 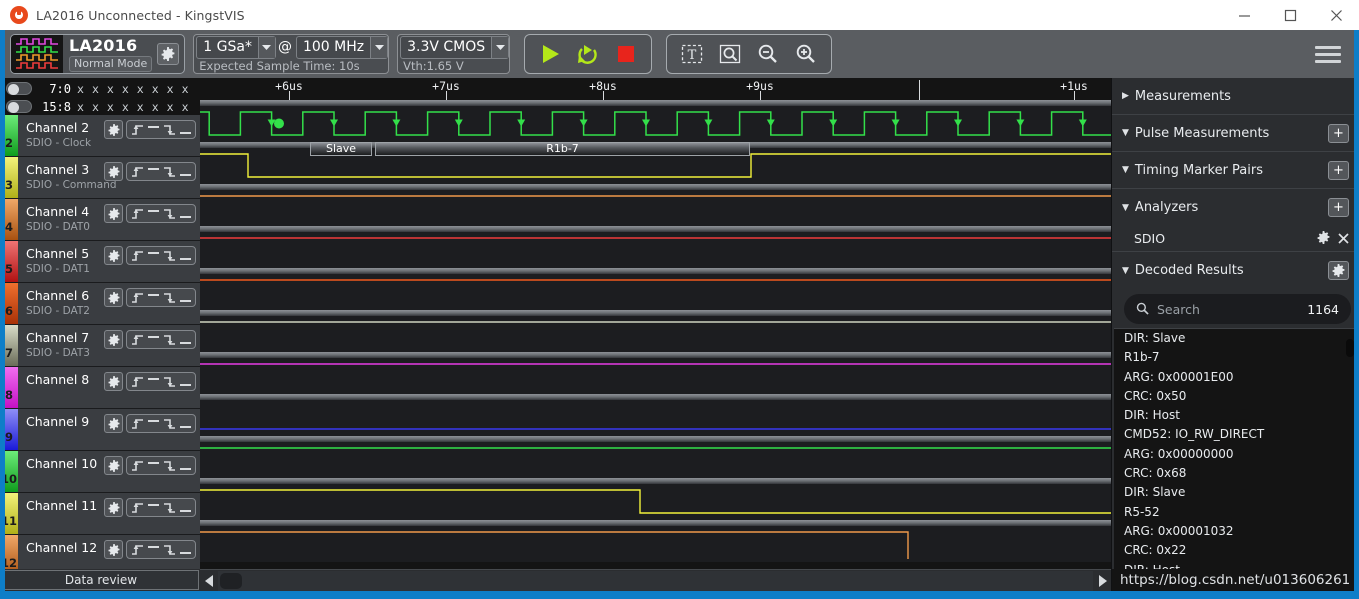 What do you see at coordinates (806, 54) in the screenshot?
I see `zoom-in-button` at bounding box center [806, 54].